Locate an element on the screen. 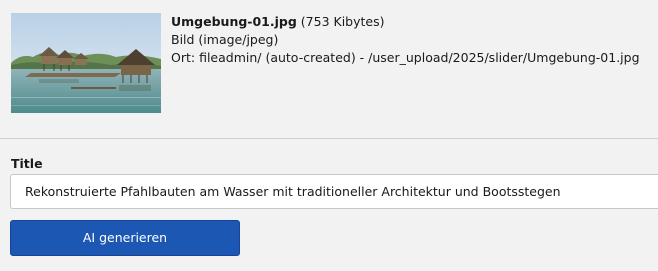  file-name-line: Umgebung-01.jpg (753 Kibytes) is located at coordinates (405, 22).